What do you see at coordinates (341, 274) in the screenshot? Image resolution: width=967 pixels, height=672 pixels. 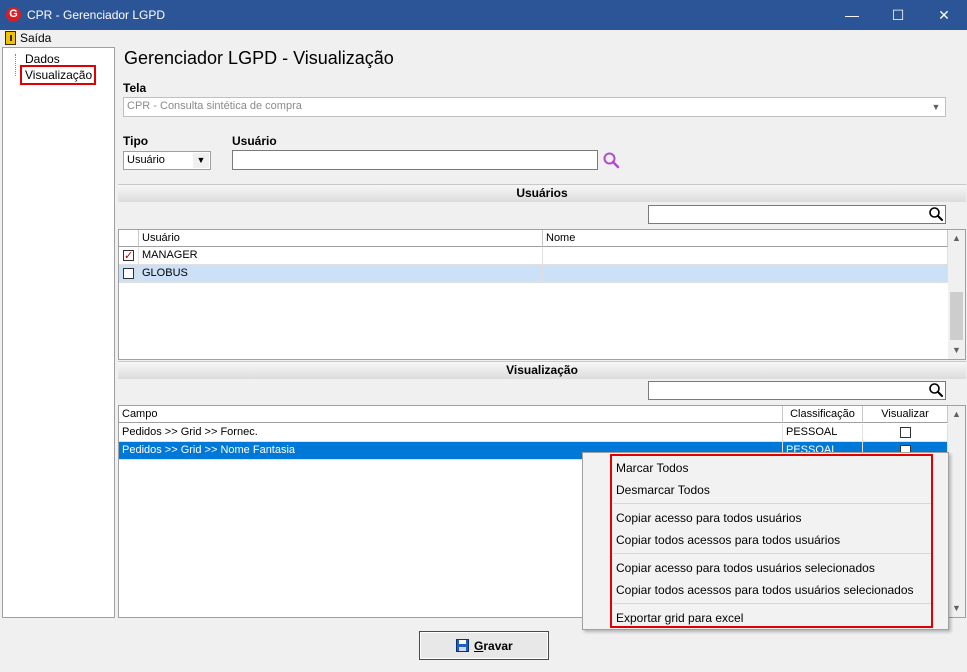 I see `cell-usuario: GLOBUS` at bounding box center [341, 274].